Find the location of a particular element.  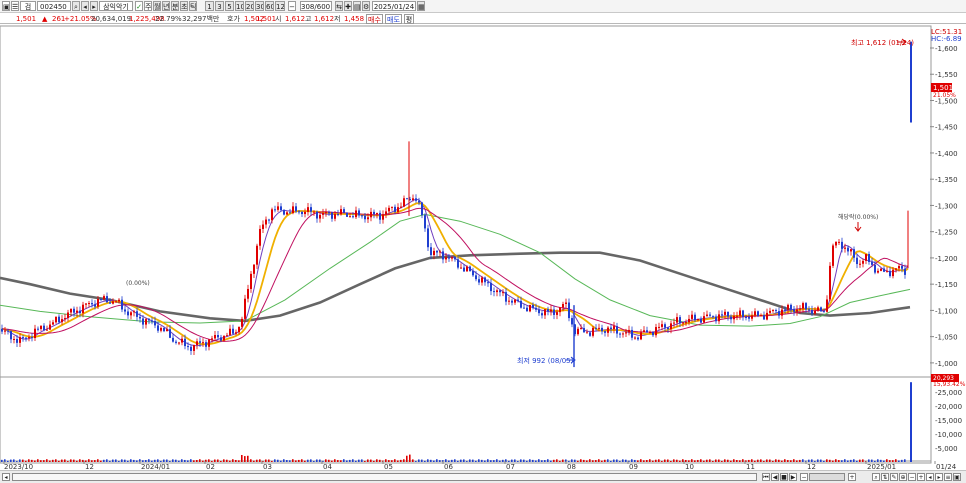

search-type-select: 검 is located at coordinates (28, 6).